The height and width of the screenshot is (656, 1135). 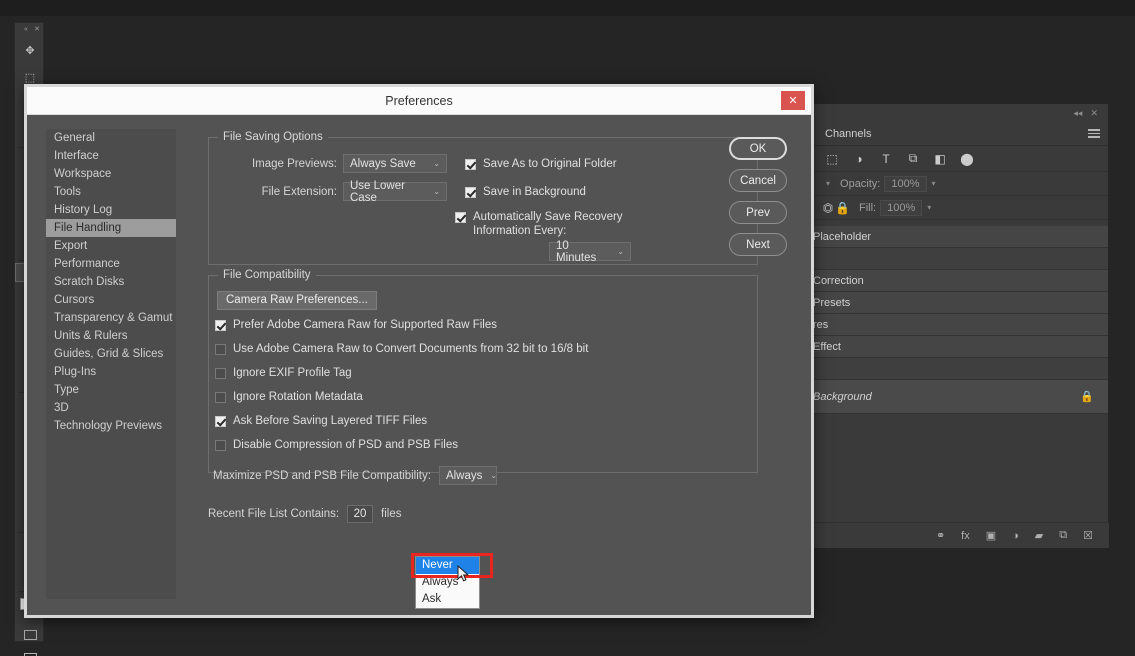 What do you see at coordinates (273, 137) in the screenshot?
I see `group-title-file-saving: File Saving Options` at bounding box center [273, 137].